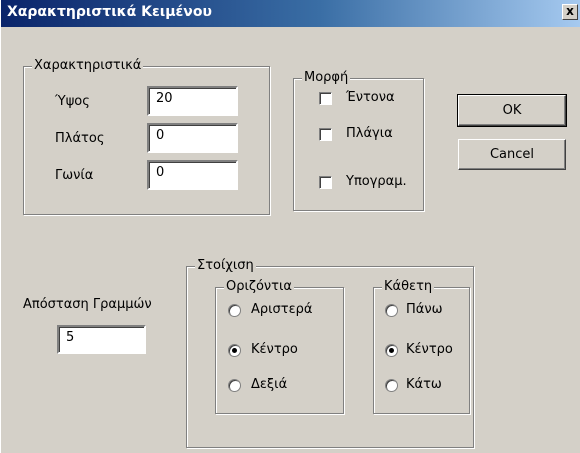  Describe the element at coordinates (512, 154) in the screenshot. I see `cancel-button: Cancel` at that location.